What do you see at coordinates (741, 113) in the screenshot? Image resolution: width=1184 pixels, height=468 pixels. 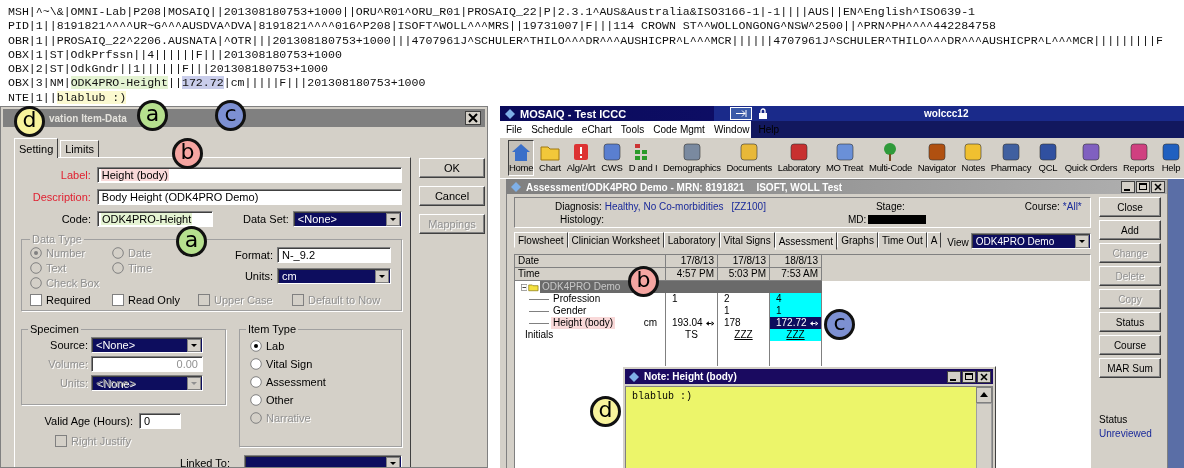 I see `pin-icon` at bounding box center [741, 113].